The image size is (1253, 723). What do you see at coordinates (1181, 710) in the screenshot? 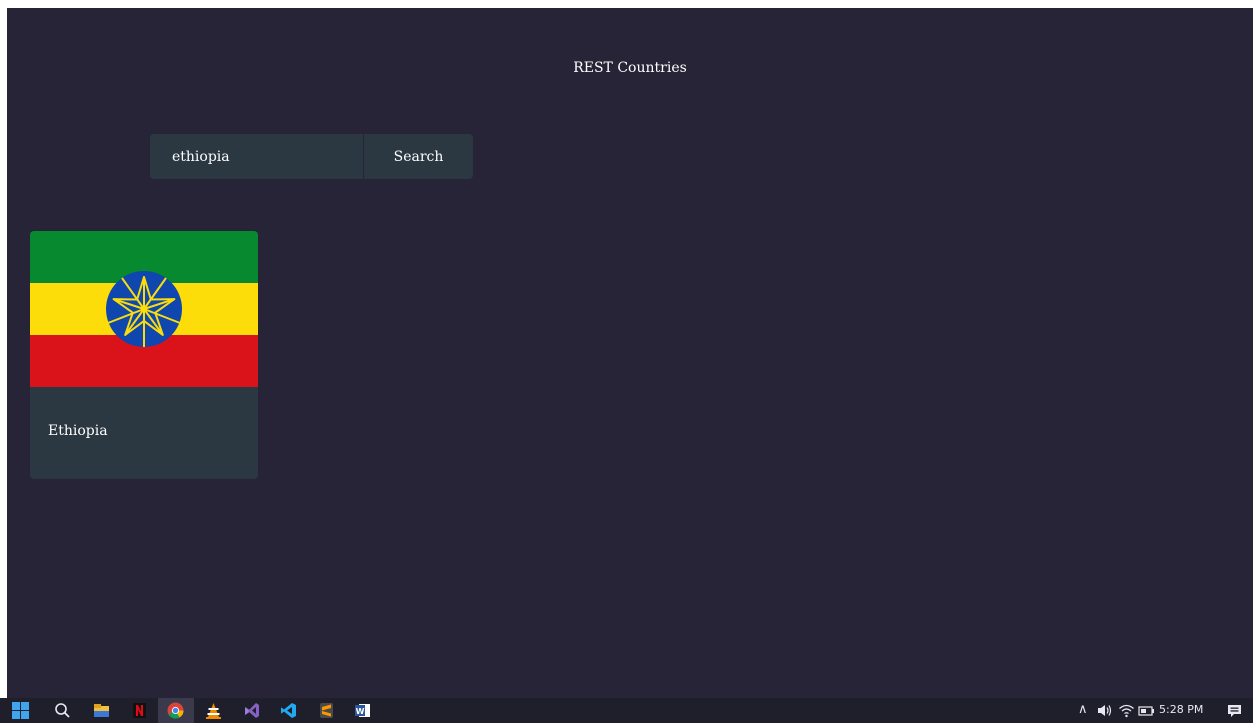
I see `clock: 5:28 PM` at bounding box center [1181, 710].